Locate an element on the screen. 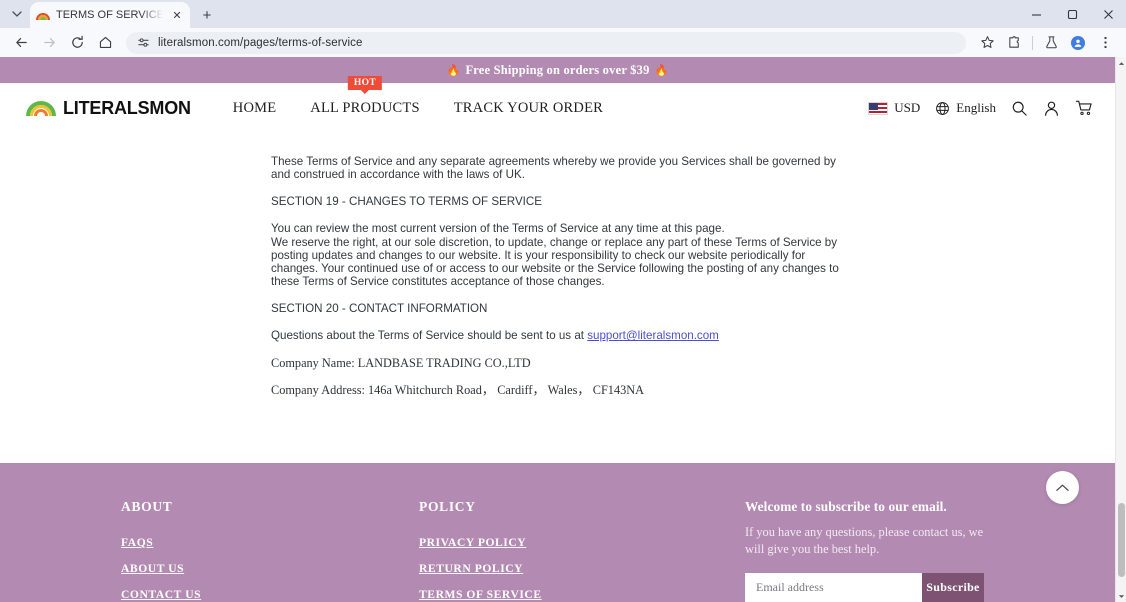 This screenshot has width=1126, height=602. logo-text: LITERALSMON is located at coordinates (127, 107).